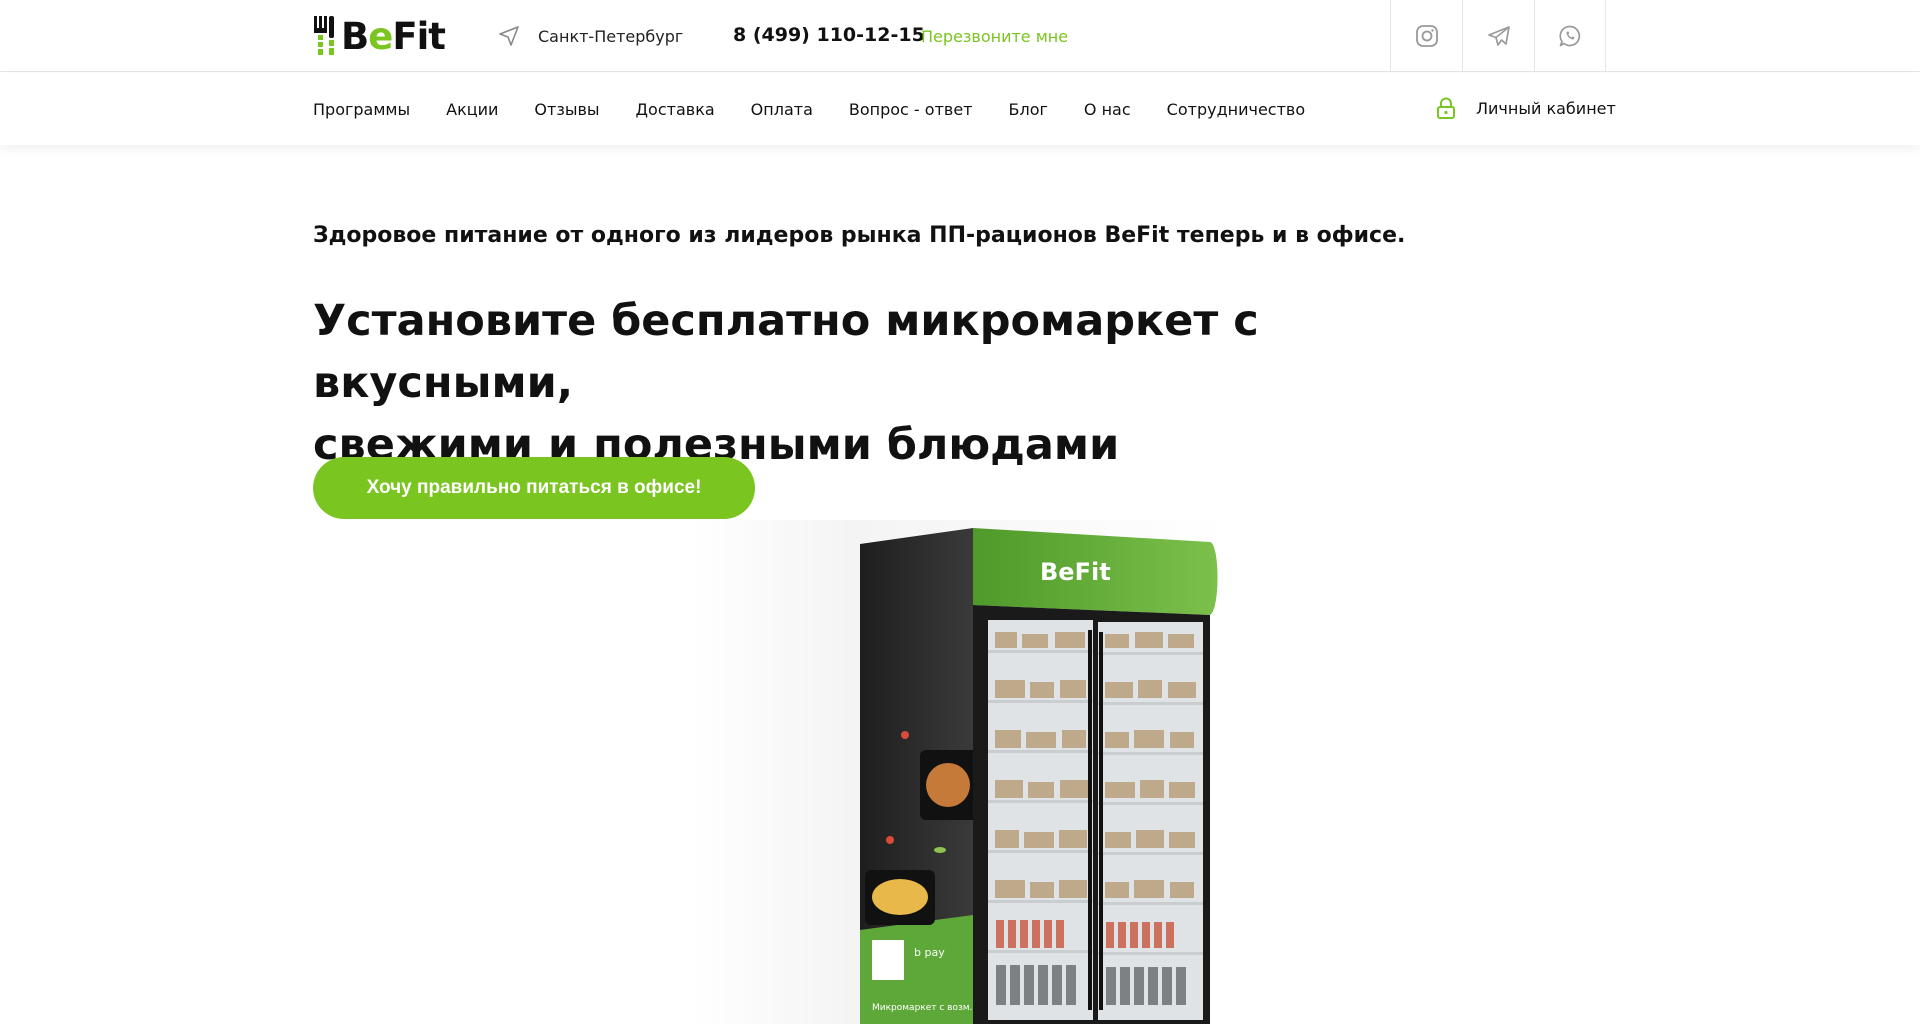 This screenshot has height=1024, width=1920. I want to click on phone-number: 8 (499) 110-12-15, so click(829, 35).